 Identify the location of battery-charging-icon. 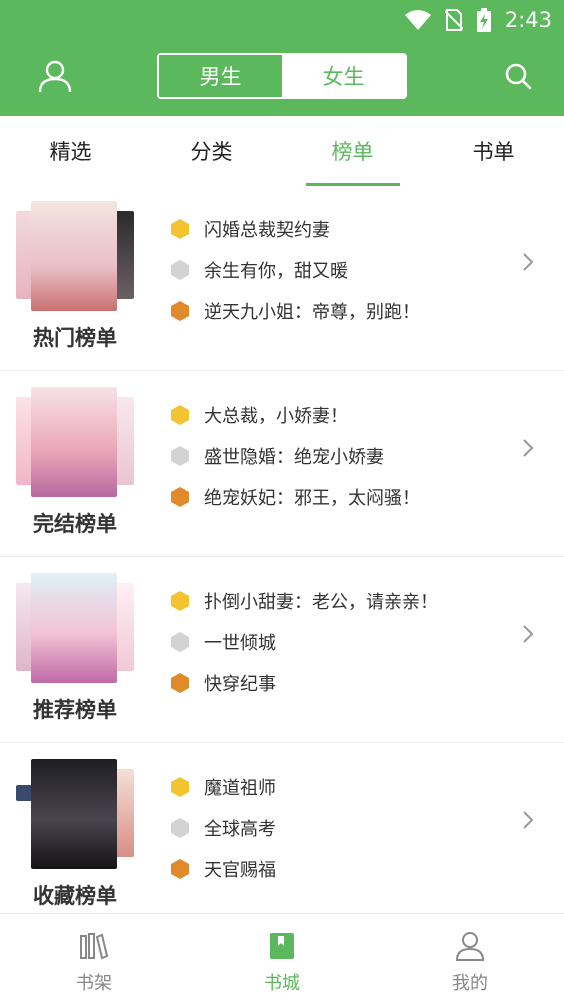
(483, 20).